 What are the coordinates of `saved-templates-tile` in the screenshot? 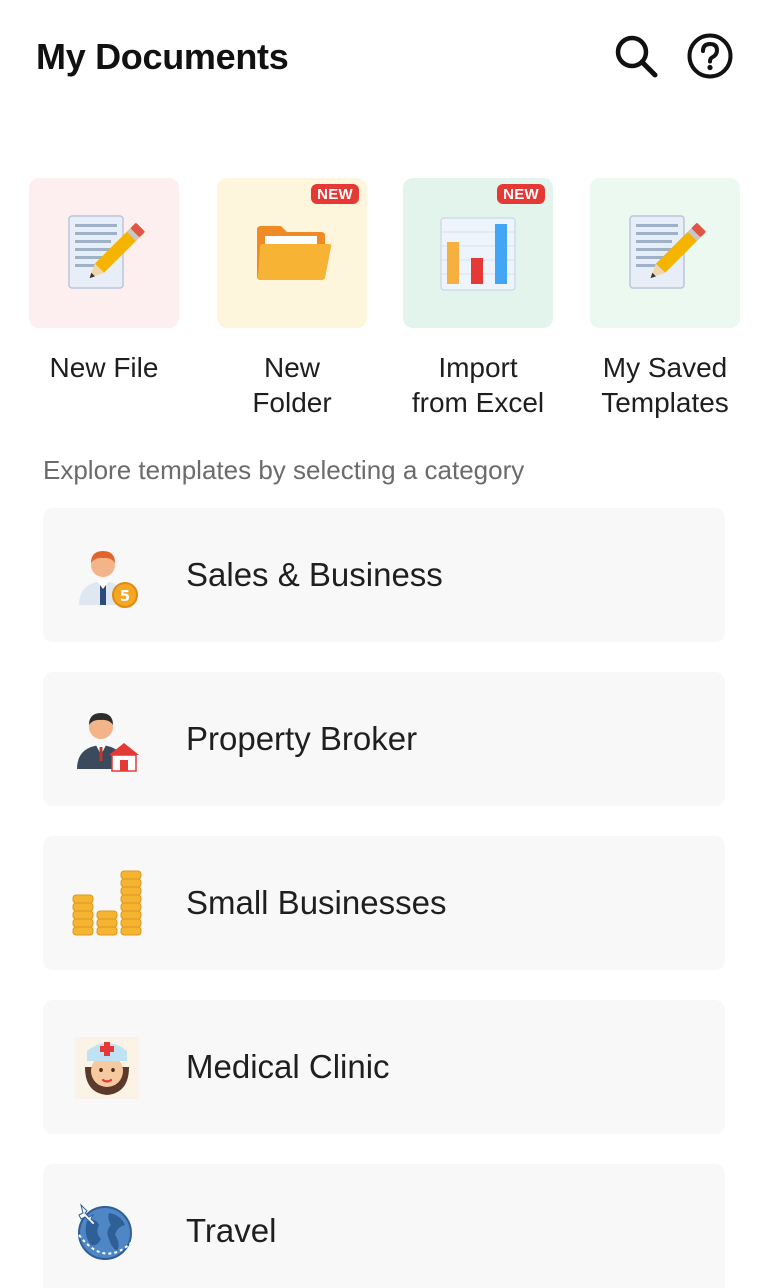 It's located at (665, 253).